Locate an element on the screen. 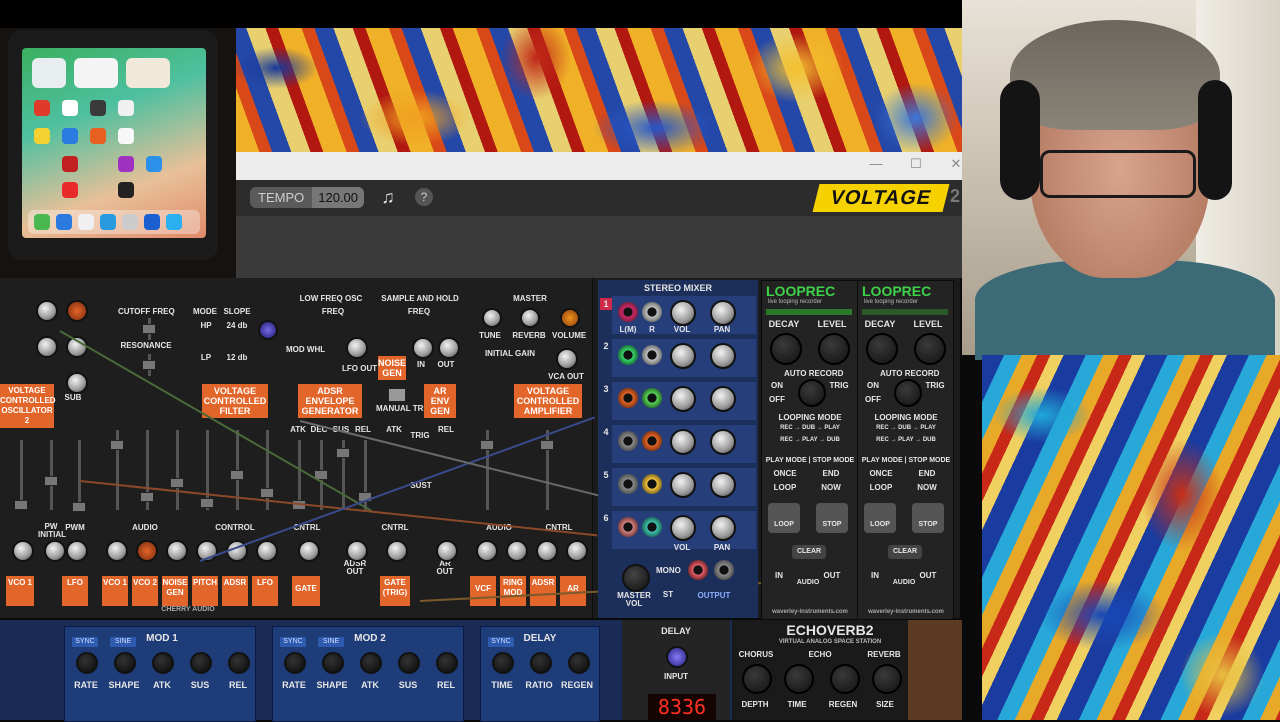 The width and height of the screenshot is (1280, 722). atk-knob is located at coordinates (163, 663).